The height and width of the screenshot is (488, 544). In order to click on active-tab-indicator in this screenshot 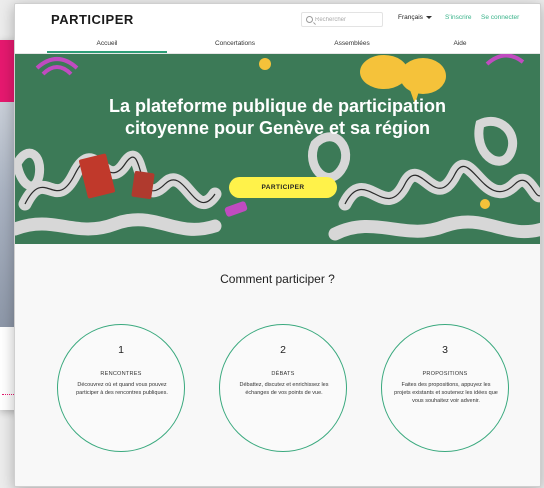, I will do `click(107, 52)`.